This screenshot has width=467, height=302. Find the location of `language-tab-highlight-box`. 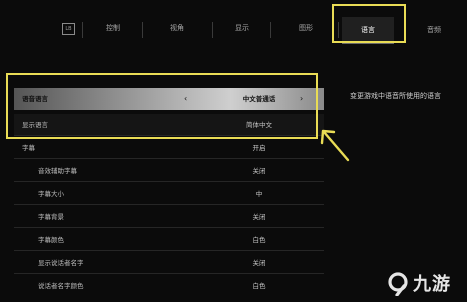

language-tab-highlight-box is located at coordinates (369, 23).